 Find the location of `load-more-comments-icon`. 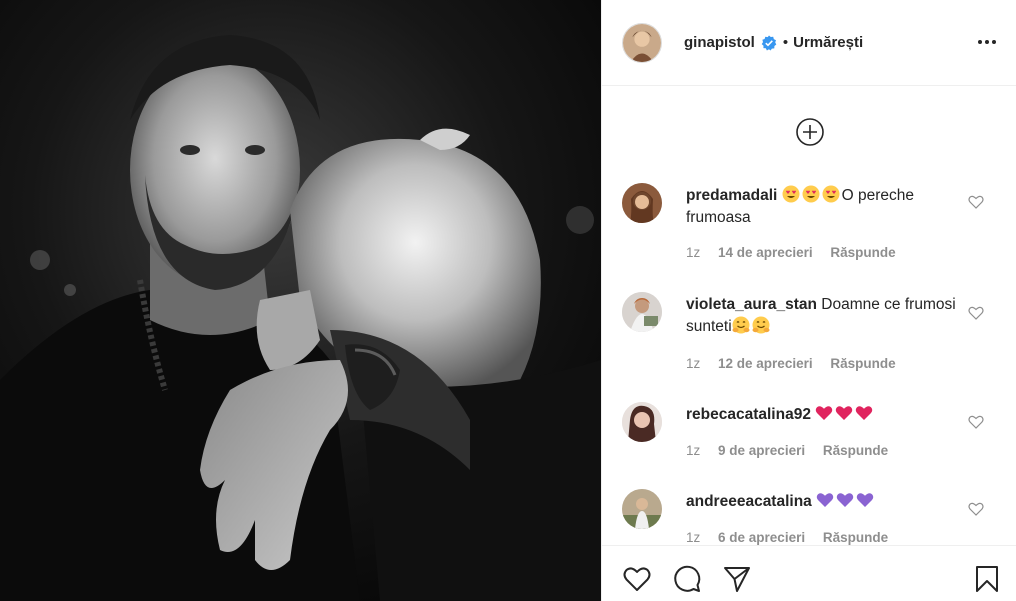

load-more-comments-icon is located at coordinates (810, 132).